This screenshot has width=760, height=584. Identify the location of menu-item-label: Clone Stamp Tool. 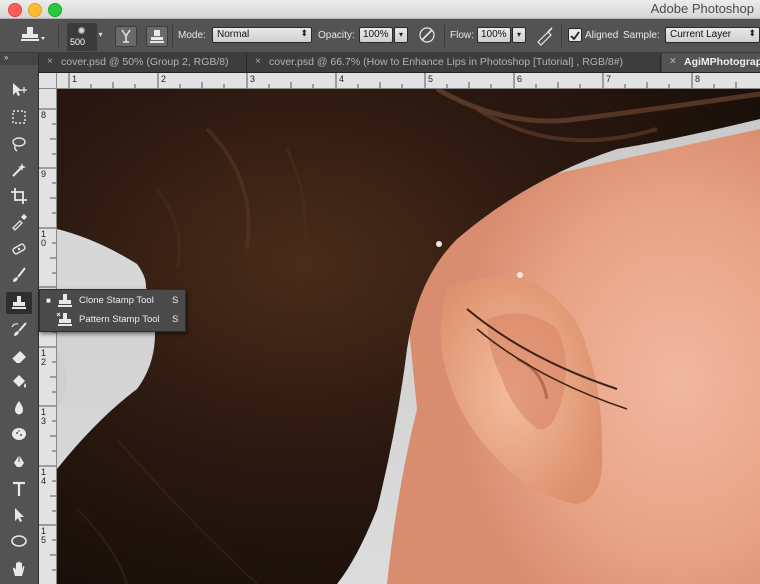
(116, 300).